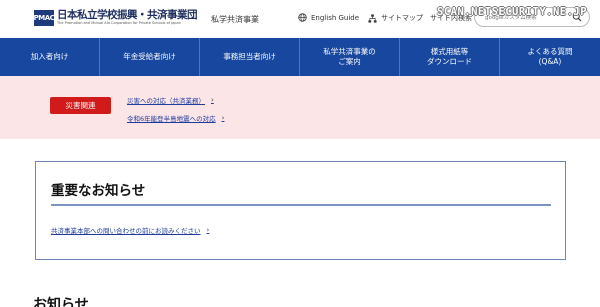  I want to click on english-guide-link: English Guide, so click(328, 17).